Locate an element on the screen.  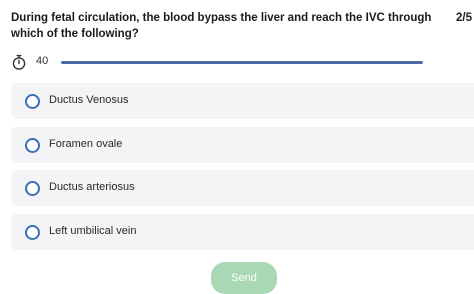
send-button: Send is located at coordinates (244, 278).